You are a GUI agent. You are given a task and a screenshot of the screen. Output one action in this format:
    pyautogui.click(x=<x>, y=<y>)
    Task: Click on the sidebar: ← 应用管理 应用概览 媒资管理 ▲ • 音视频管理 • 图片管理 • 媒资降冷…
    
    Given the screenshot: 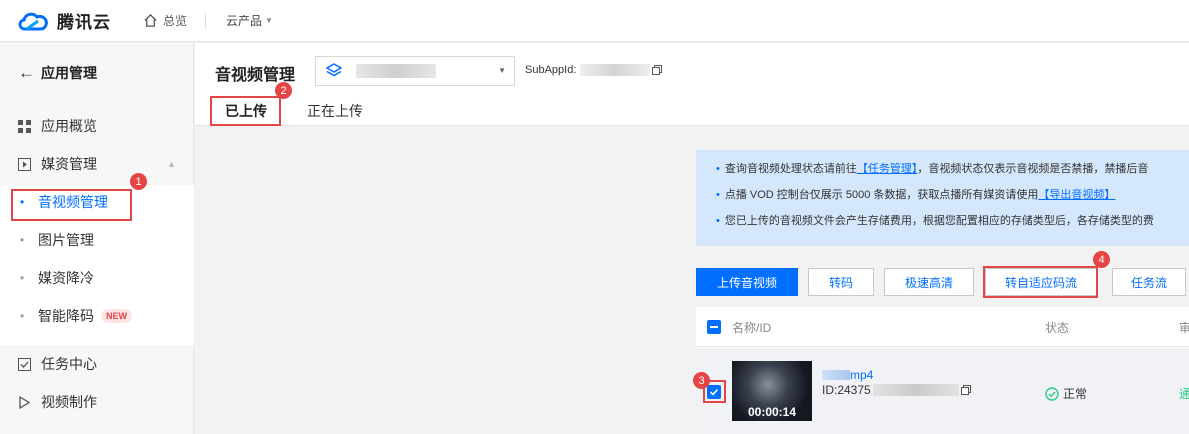 What is the action you would take?
    pyautogui.click(x=97, y=238)
    